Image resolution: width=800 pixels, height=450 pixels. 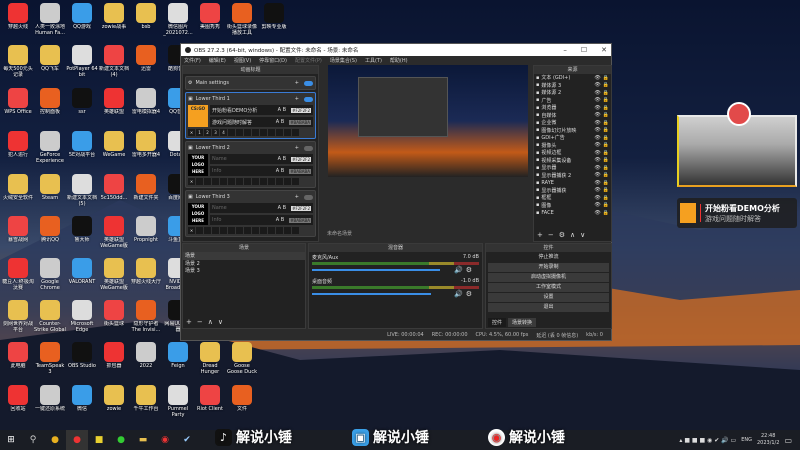 What do you see at coordinates (192, 60) in the screenshot?
I see `menu-file: 文件(F)` at bounding box center [192, 60].